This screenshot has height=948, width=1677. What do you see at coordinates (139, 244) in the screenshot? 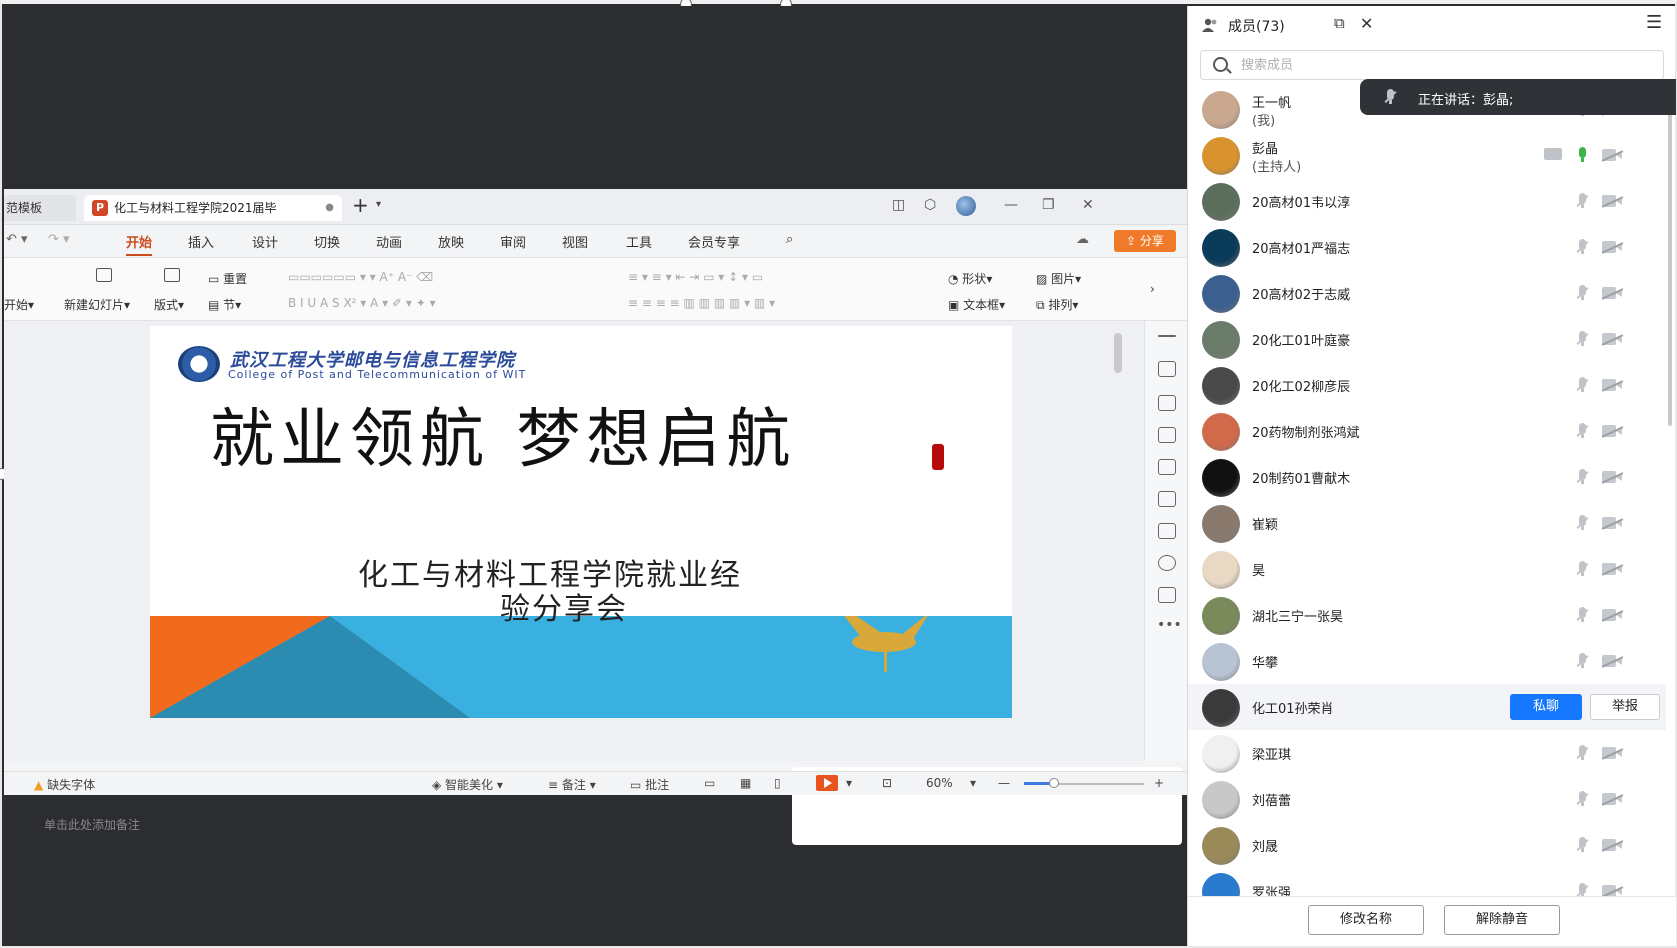
I see `tab-start: 开始` at bounding box center [139, 244].